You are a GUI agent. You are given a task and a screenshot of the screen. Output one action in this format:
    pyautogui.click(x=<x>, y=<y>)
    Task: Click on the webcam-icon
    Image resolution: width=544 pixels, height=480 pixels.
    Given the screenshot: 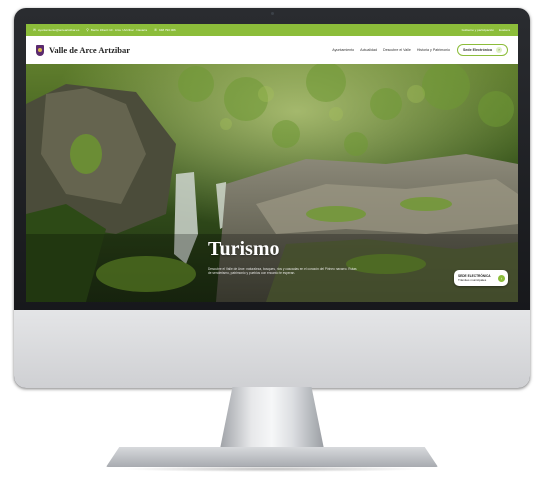 What is the action you would take?
    pyautogui.click(x=272, y=13)
    